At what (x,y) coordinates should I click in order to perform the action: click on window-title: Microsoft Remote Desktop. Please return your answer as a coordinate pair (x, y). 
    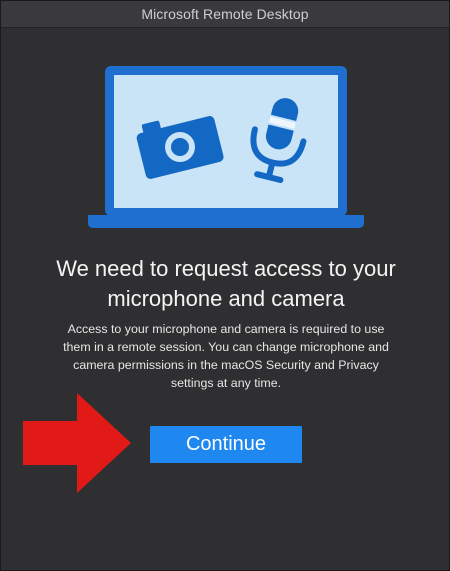
    Looking at the image, I should click on (225, 14).